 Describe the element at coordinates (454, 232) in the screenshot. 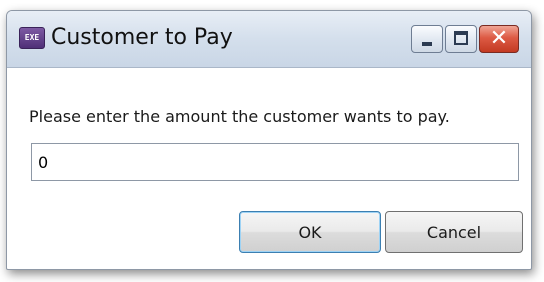

I see `cancel-button: Cancel` at that location.